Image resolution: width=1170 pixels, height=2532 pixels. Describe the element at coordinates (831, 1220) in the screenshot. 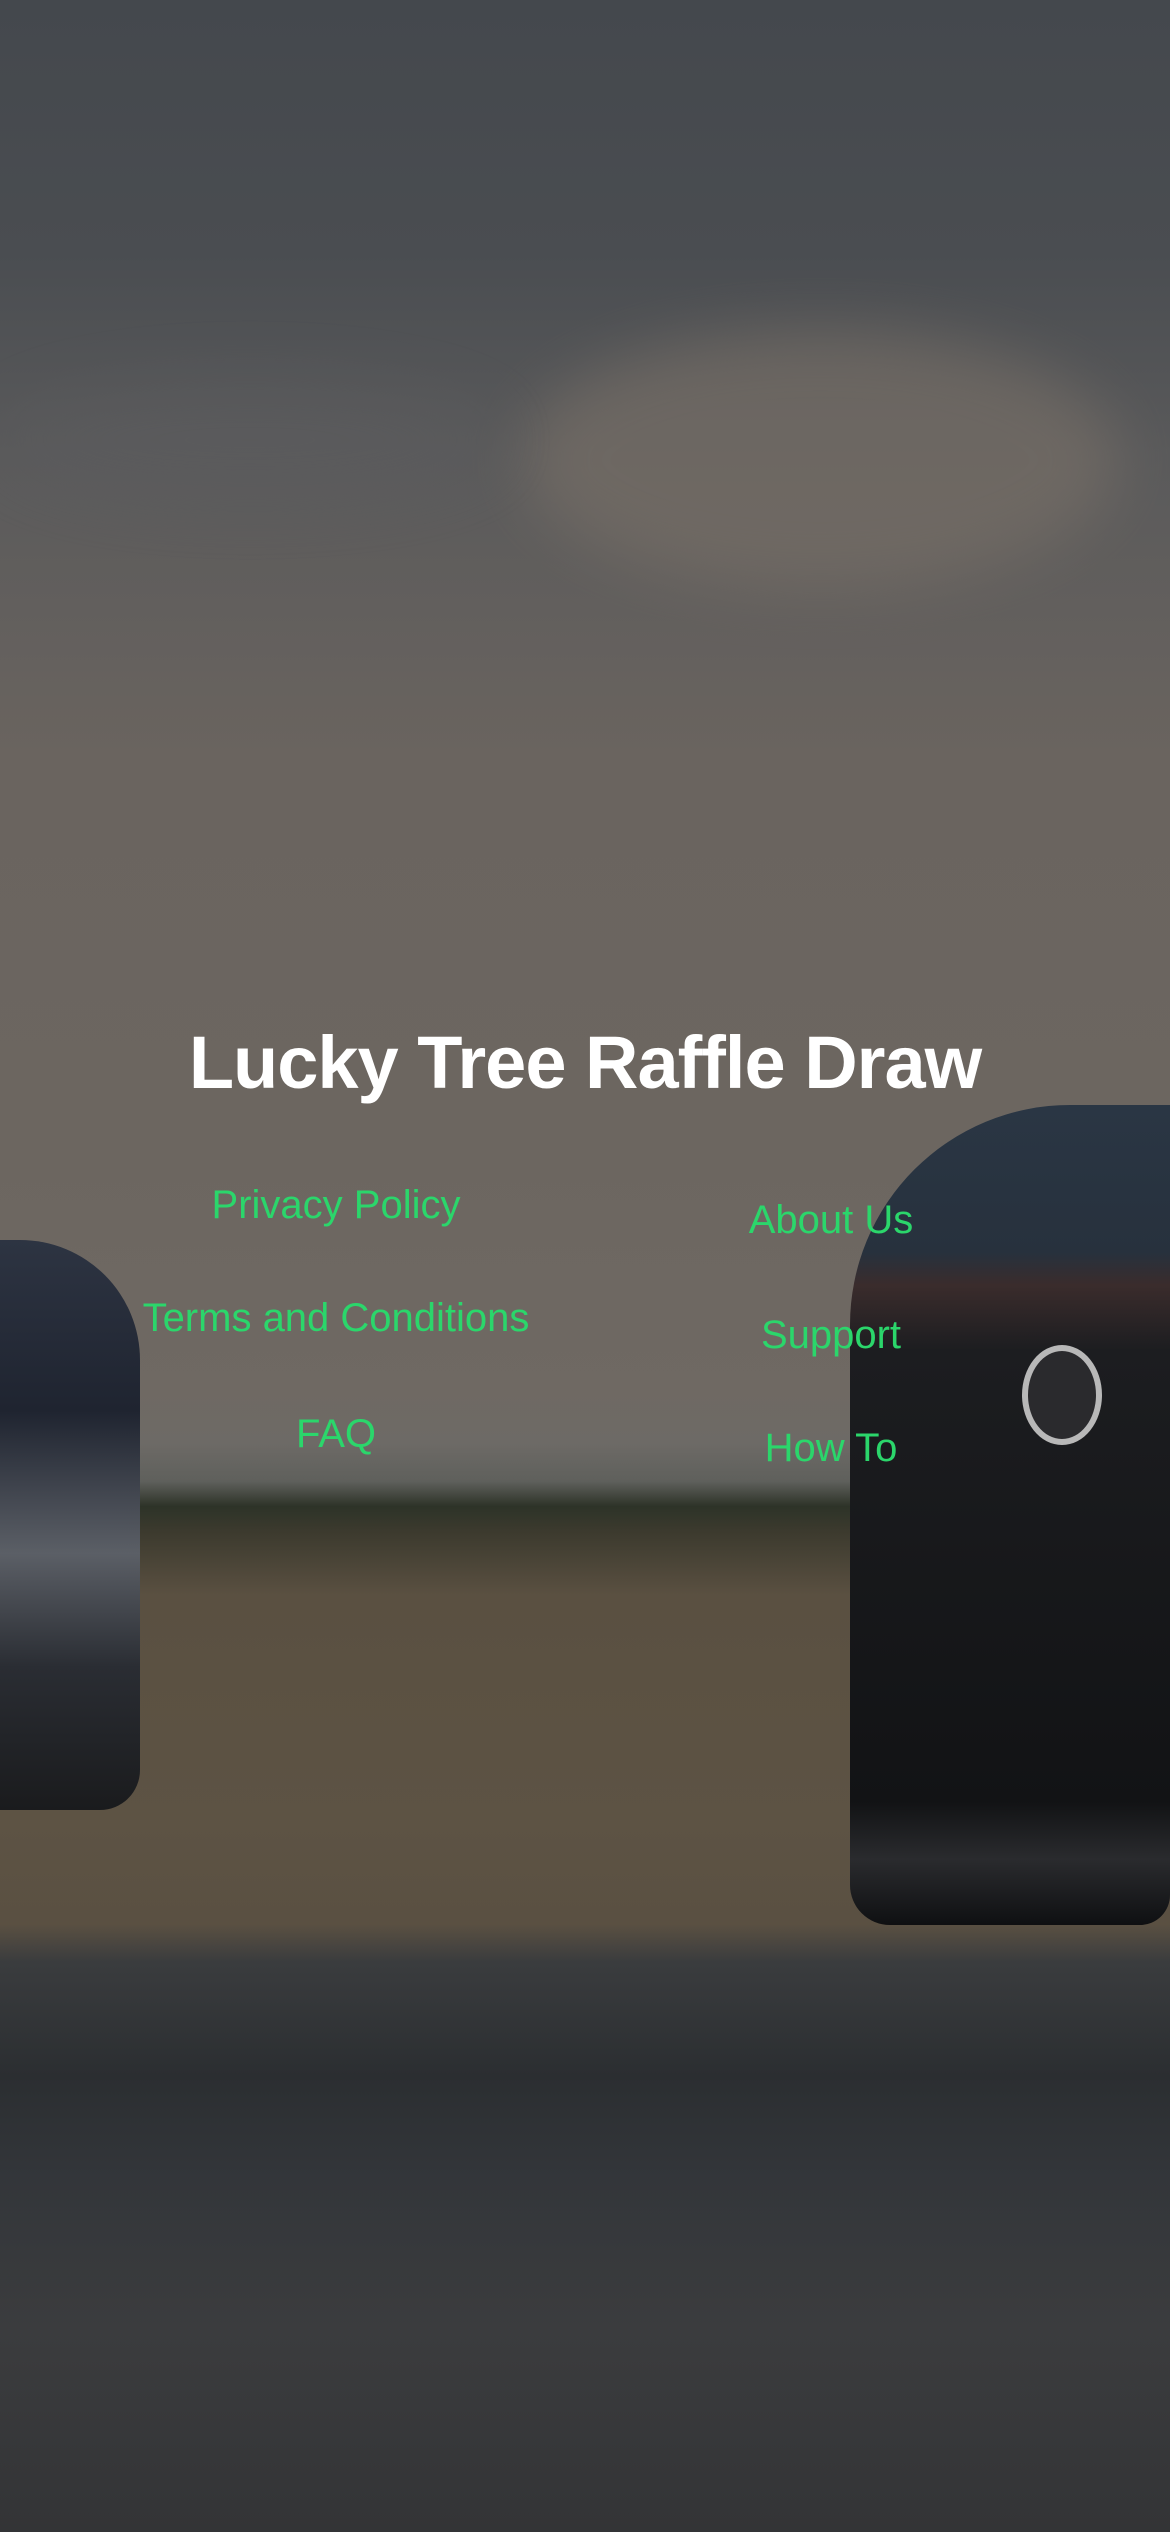

I see `about-us-link: About Us` at that location.